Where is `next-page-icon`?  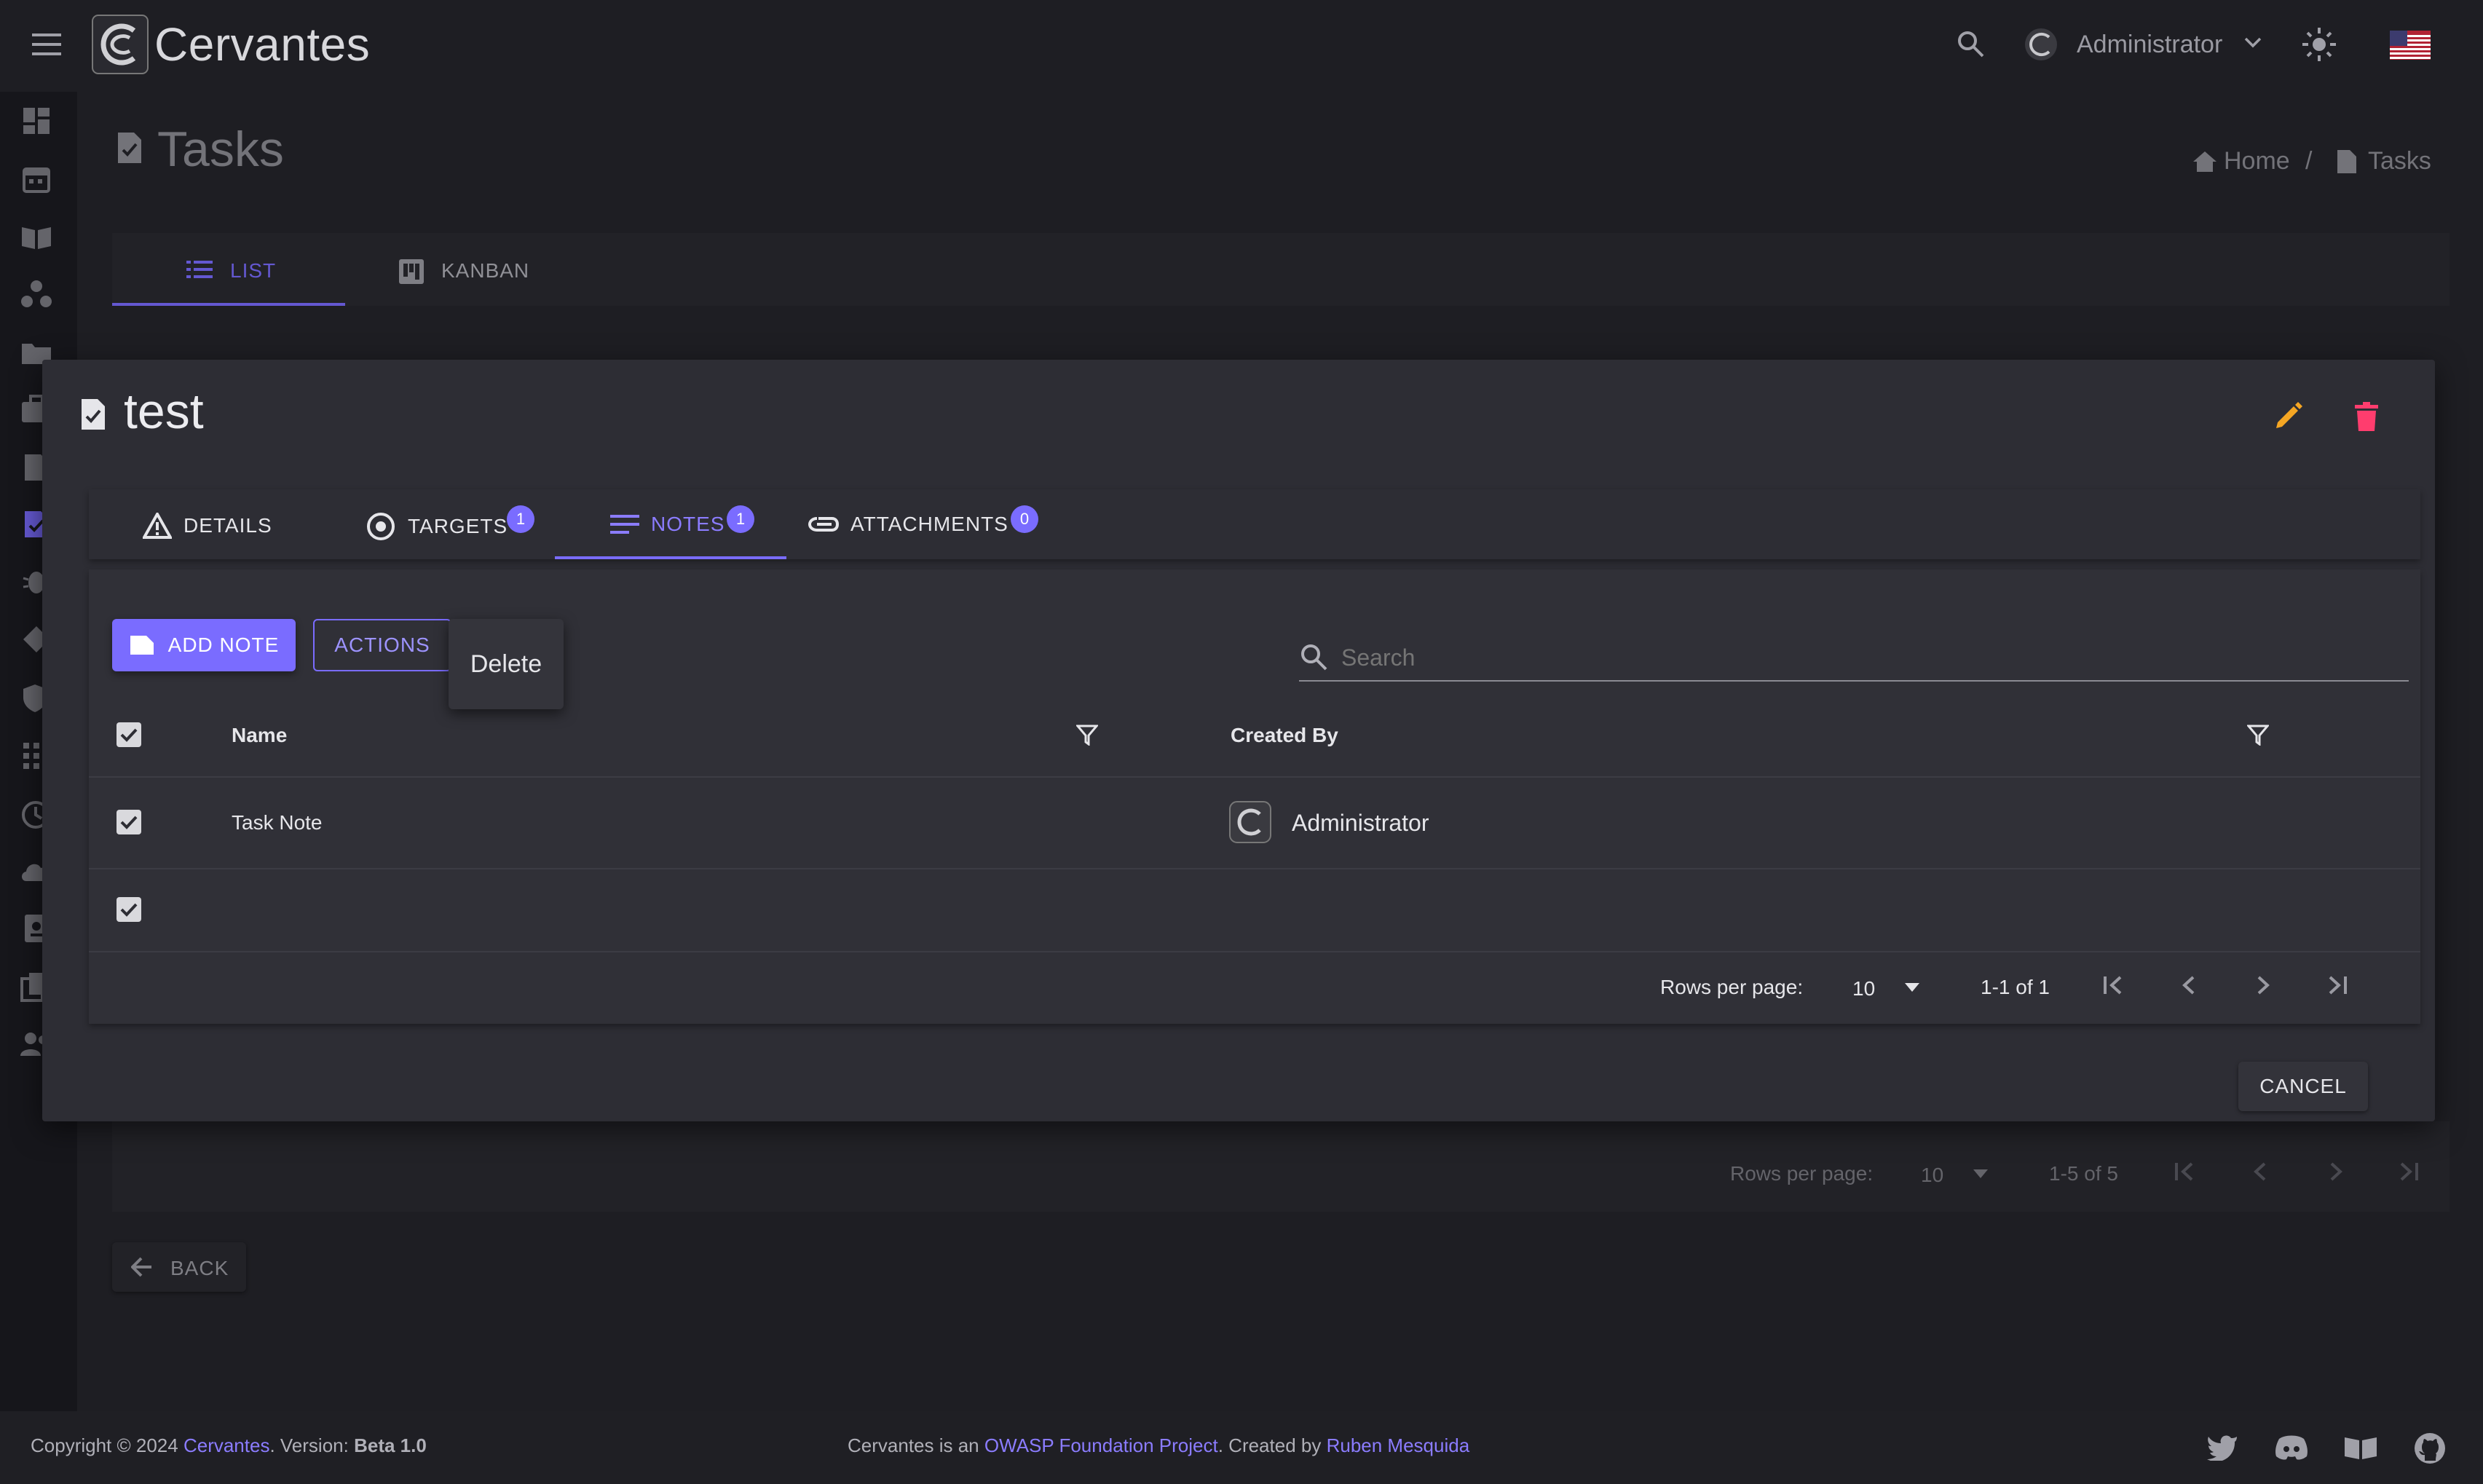 next-page-icon is located at coordinates (2262, 985).